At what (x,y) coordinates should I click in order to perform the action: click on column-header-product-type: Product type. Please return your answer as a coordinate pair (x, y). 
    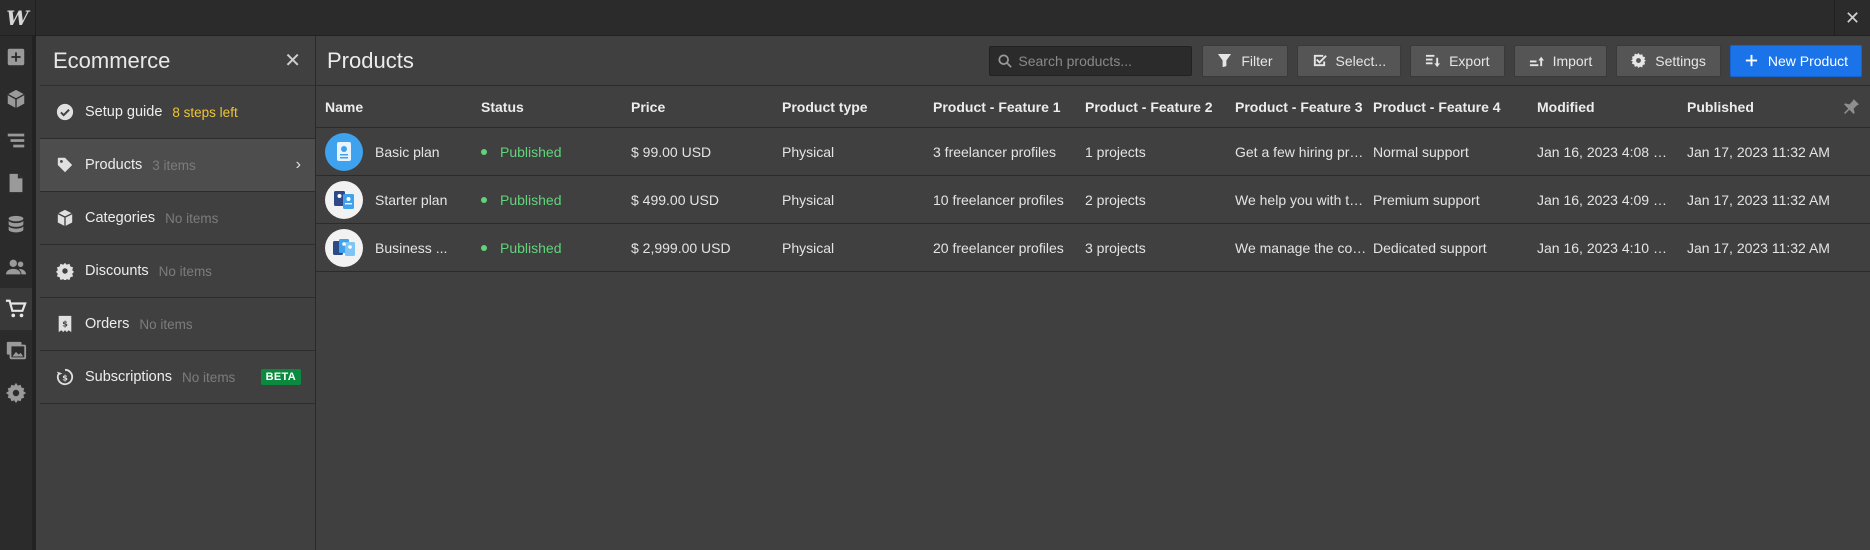
    Looking at the image, I should click on (844, 107).